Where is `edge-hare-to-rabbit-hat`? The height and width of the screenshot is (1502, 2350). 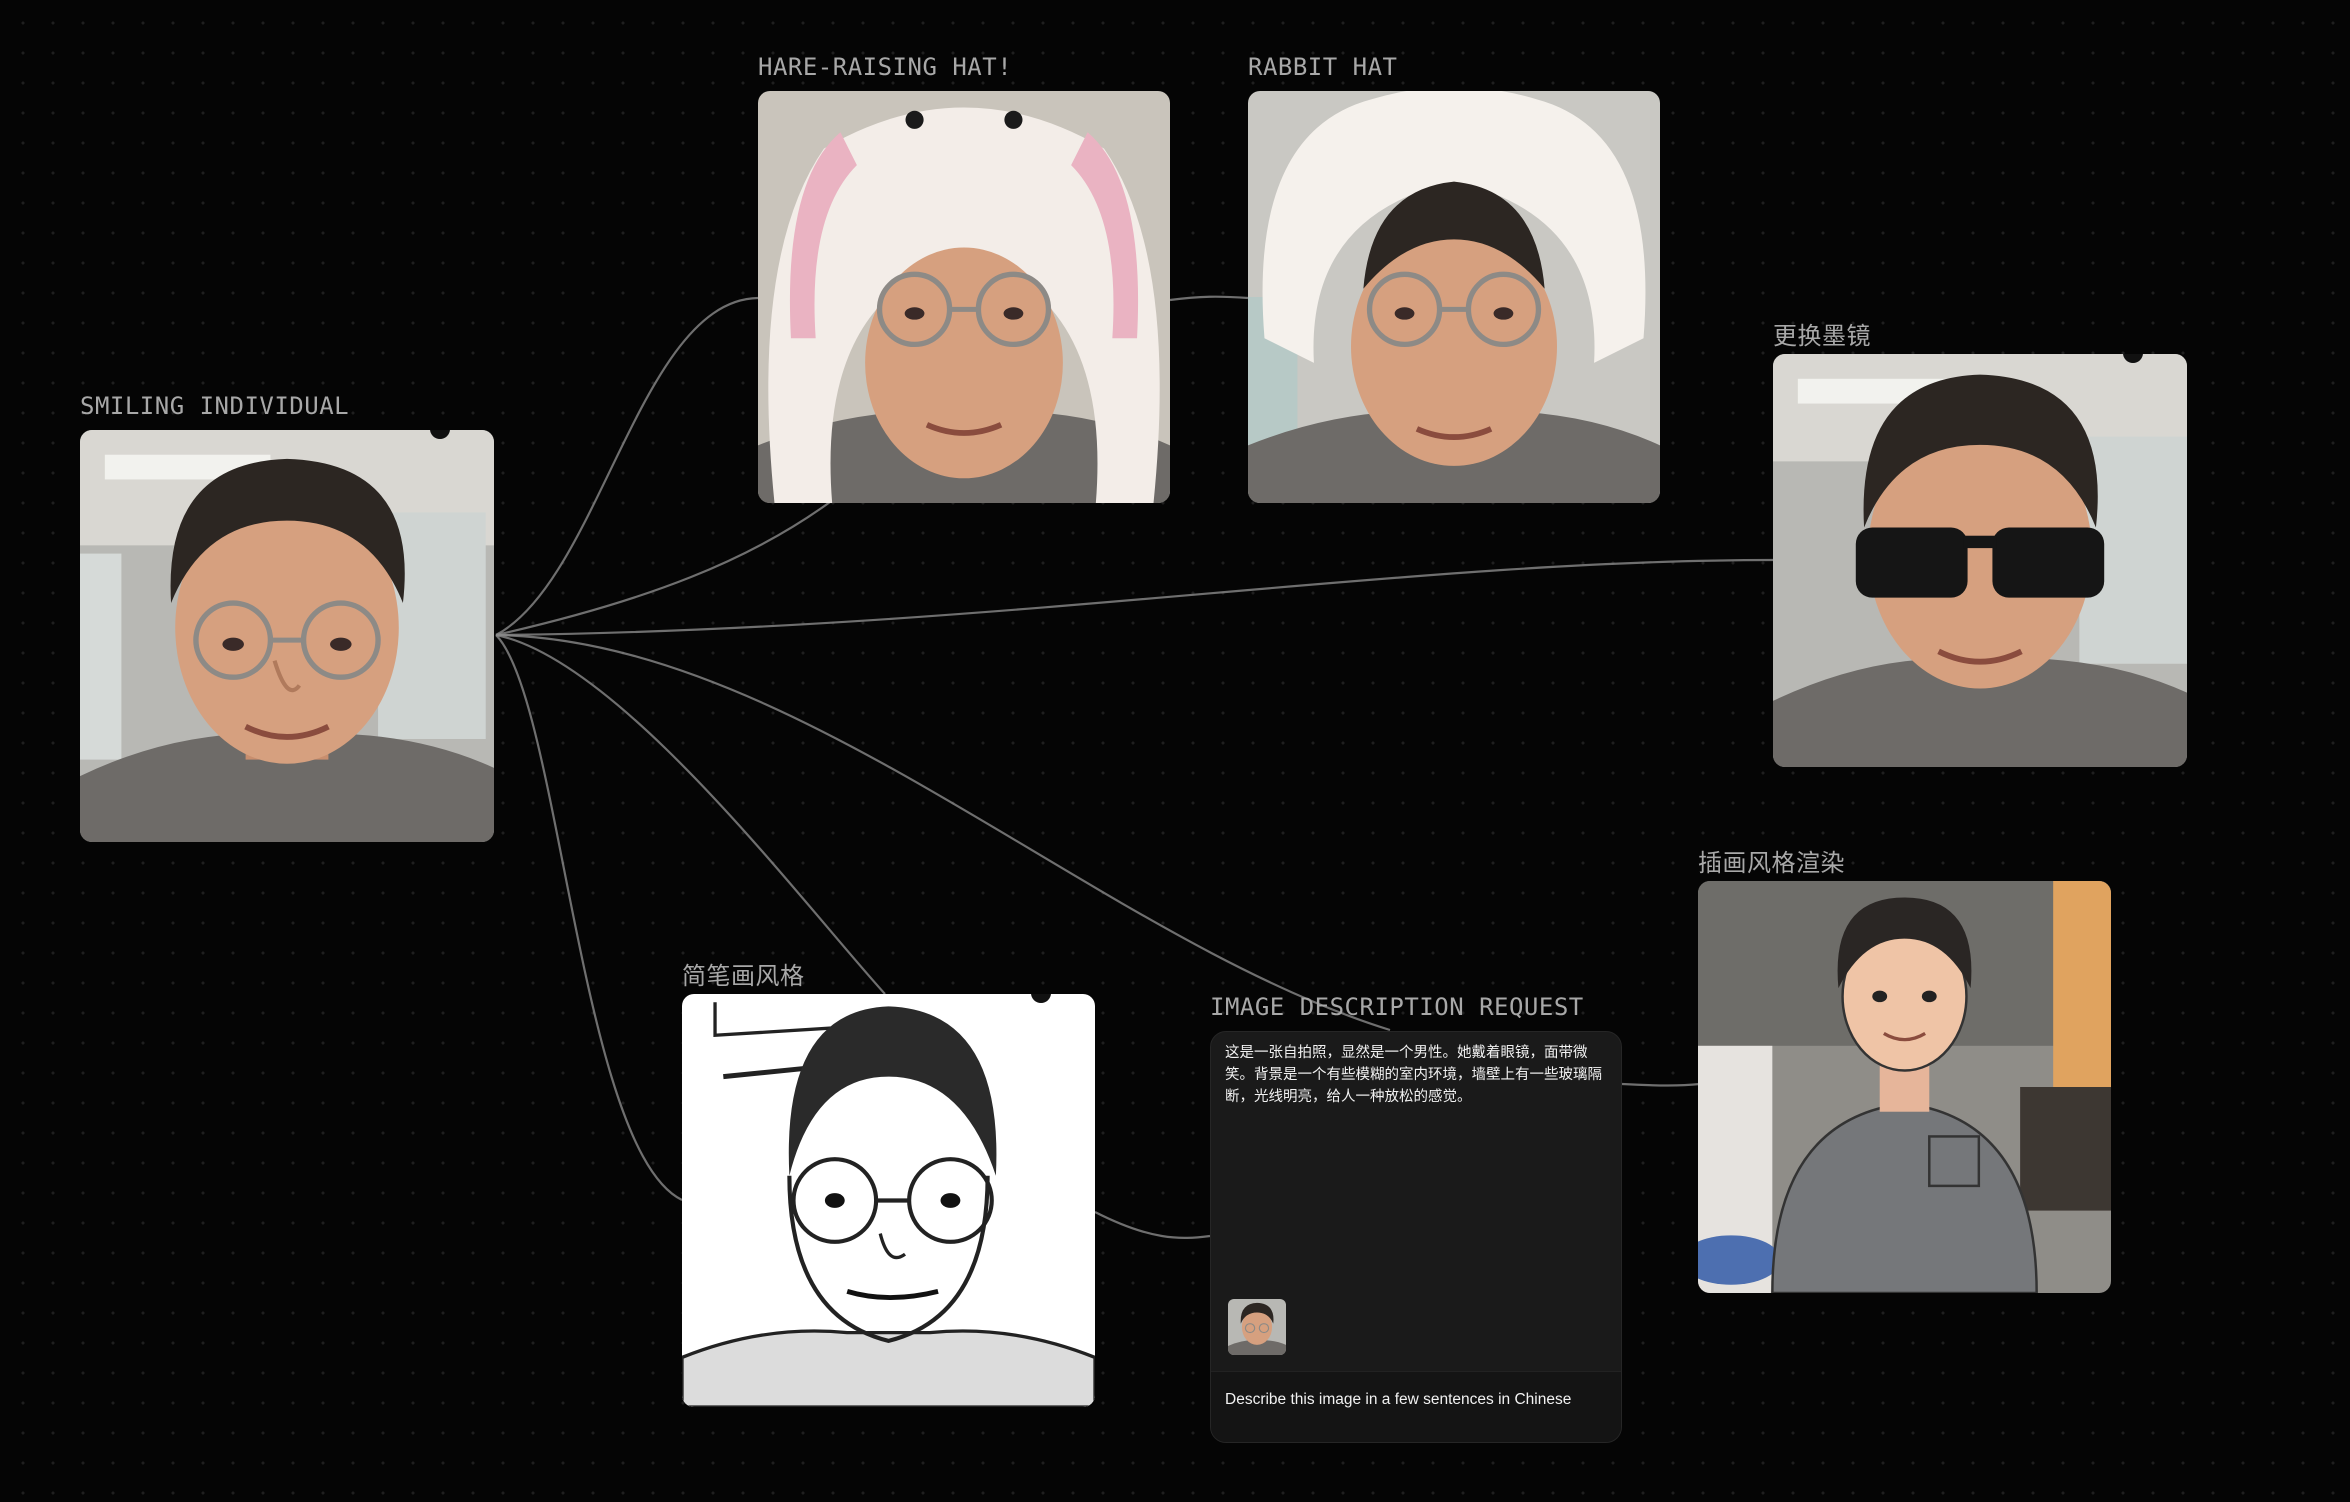
edge-hare-to-rabbit-hat is located at coordinates (1209, 298).